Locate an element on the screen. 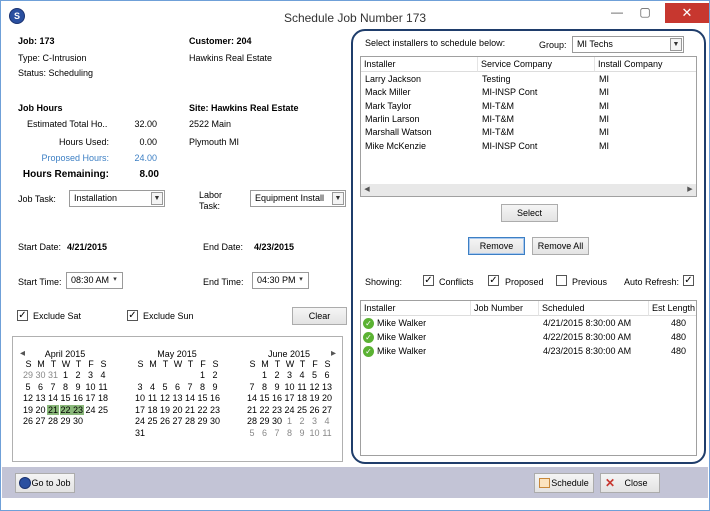 The height and width of the screenshot is (511, 710). installer-row: Larry Jackson Testing MI is located at coordinates (528, 80).